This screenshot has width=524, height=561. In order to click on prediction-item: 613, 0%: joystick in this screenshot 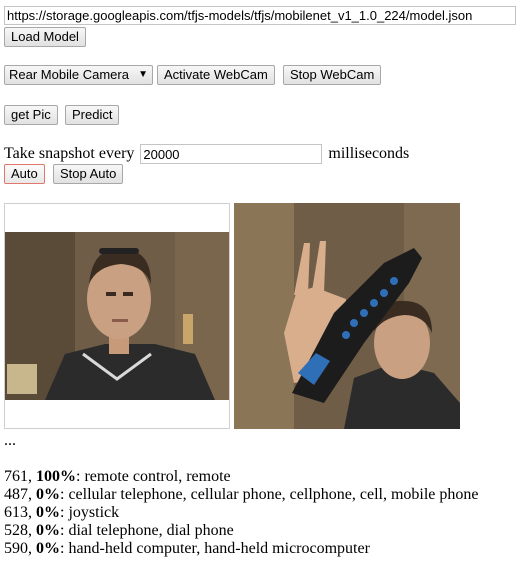, I will do `click(62, 512)`.